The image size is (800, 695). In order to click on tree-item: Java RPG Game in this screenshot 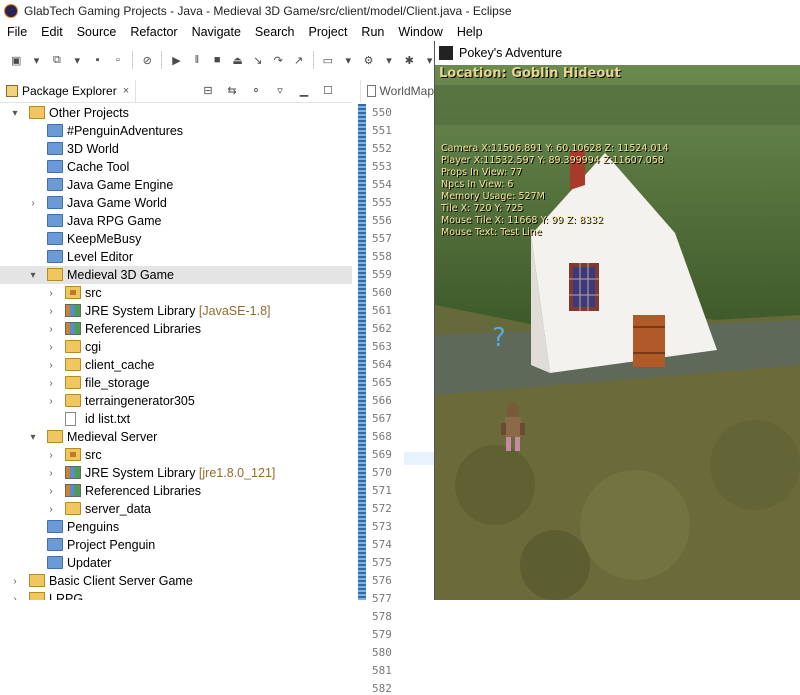, I will do `click(176, 221)`.